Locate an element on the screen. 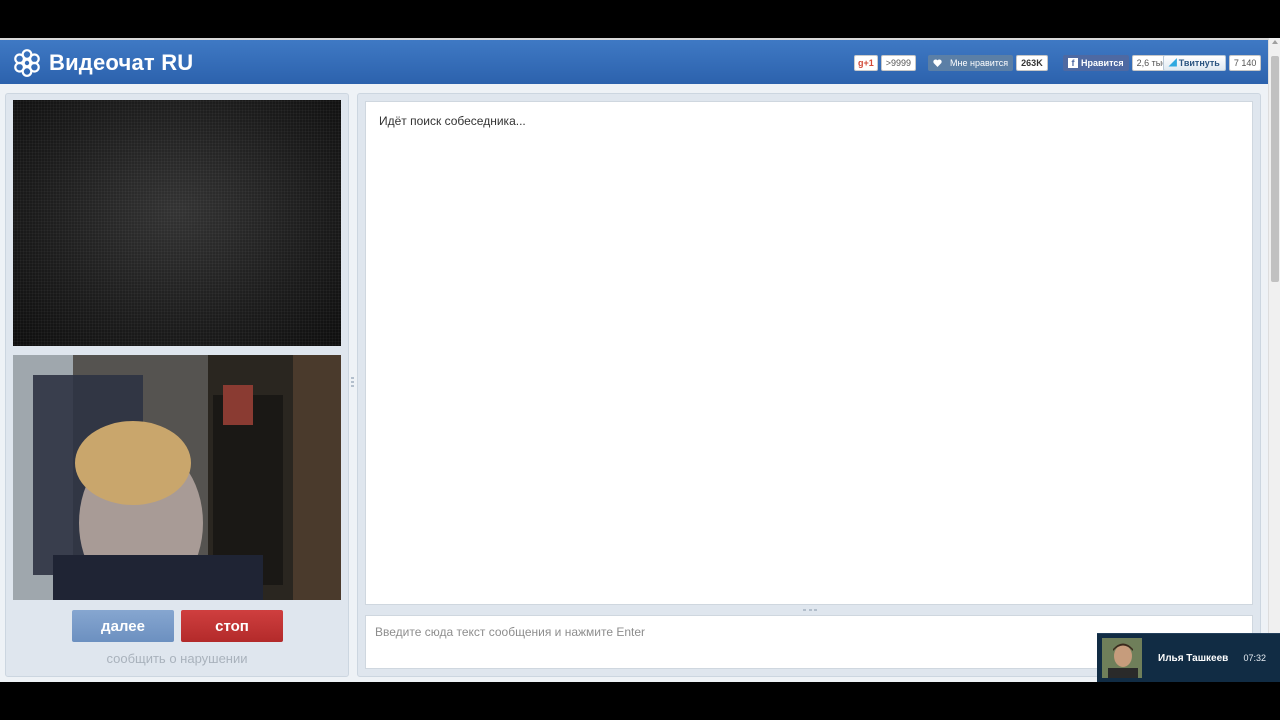 The width and height of the screenshot is (1280, 720). vk-like-label: Мне нравится is located at coordinates (979, 62).